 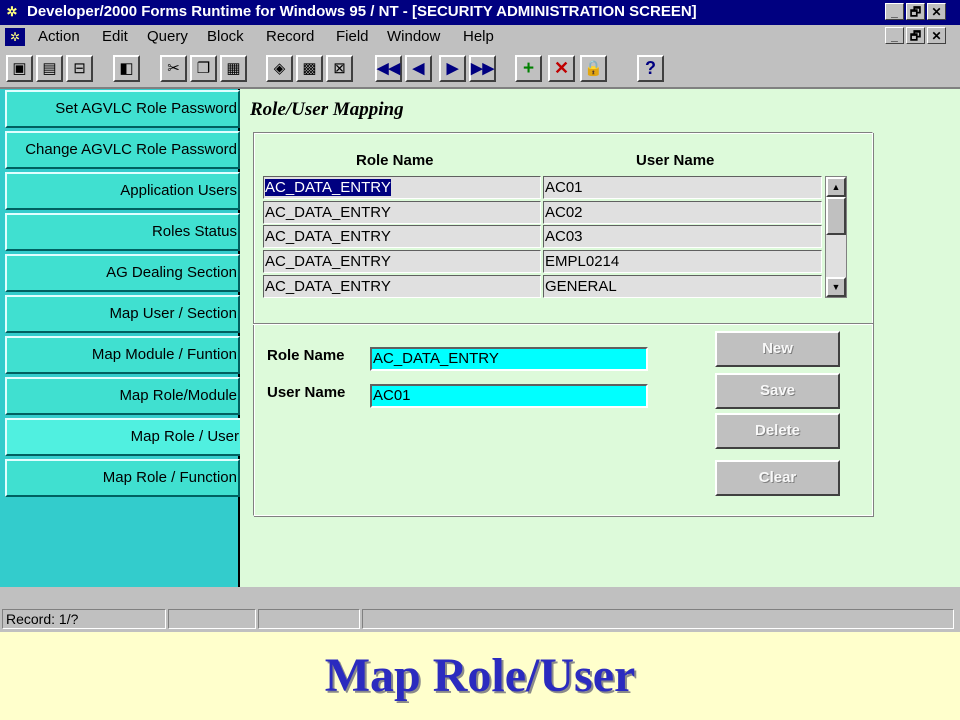 I want to click on nav-ag-dealing-section: AG Dealing Section, so click(x=122, y=273).